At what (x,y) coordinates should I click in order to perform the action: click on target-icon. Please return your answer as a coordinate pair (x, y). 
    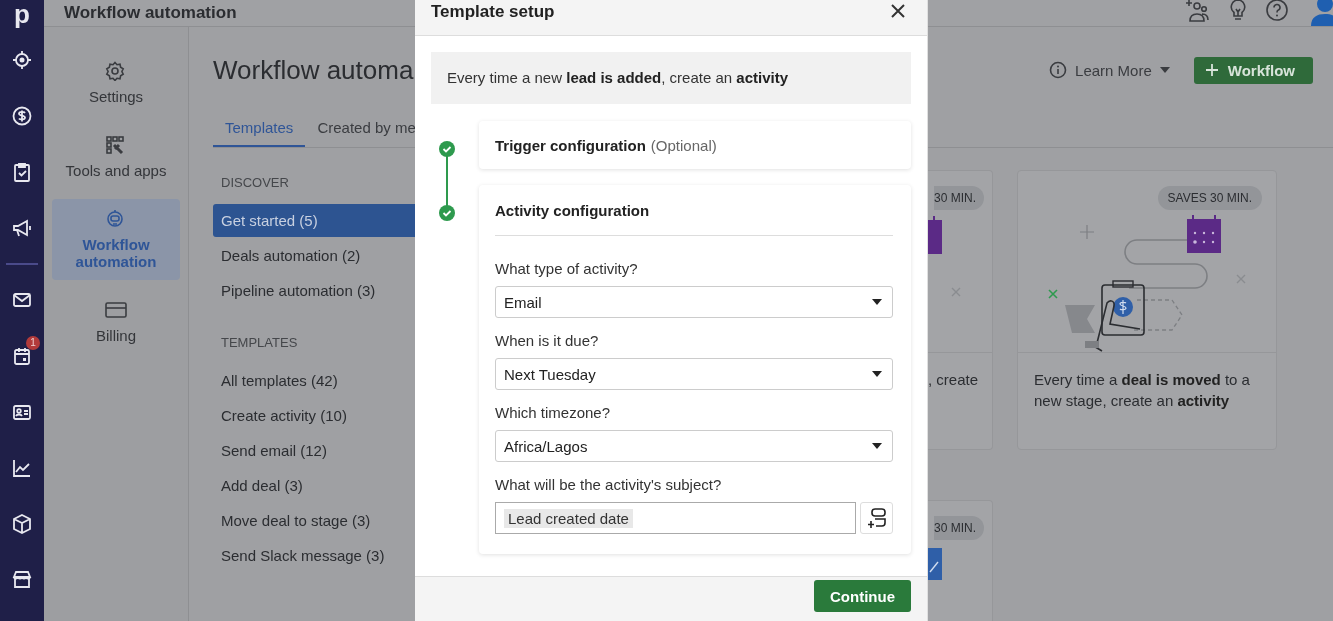
    Looking at the image, I should click on (22, 60).